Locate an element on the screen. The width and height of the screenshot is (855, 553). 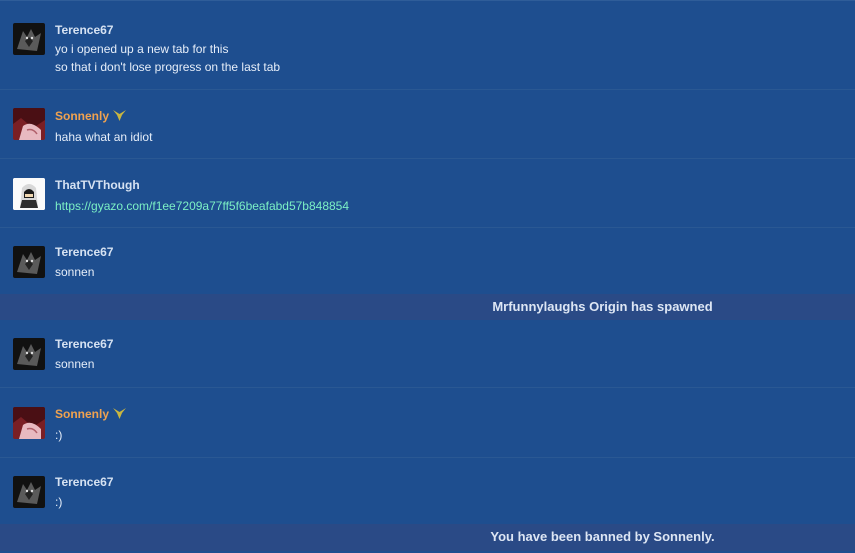
message-line: haha what an idiot is located at coordinates (104, 137).